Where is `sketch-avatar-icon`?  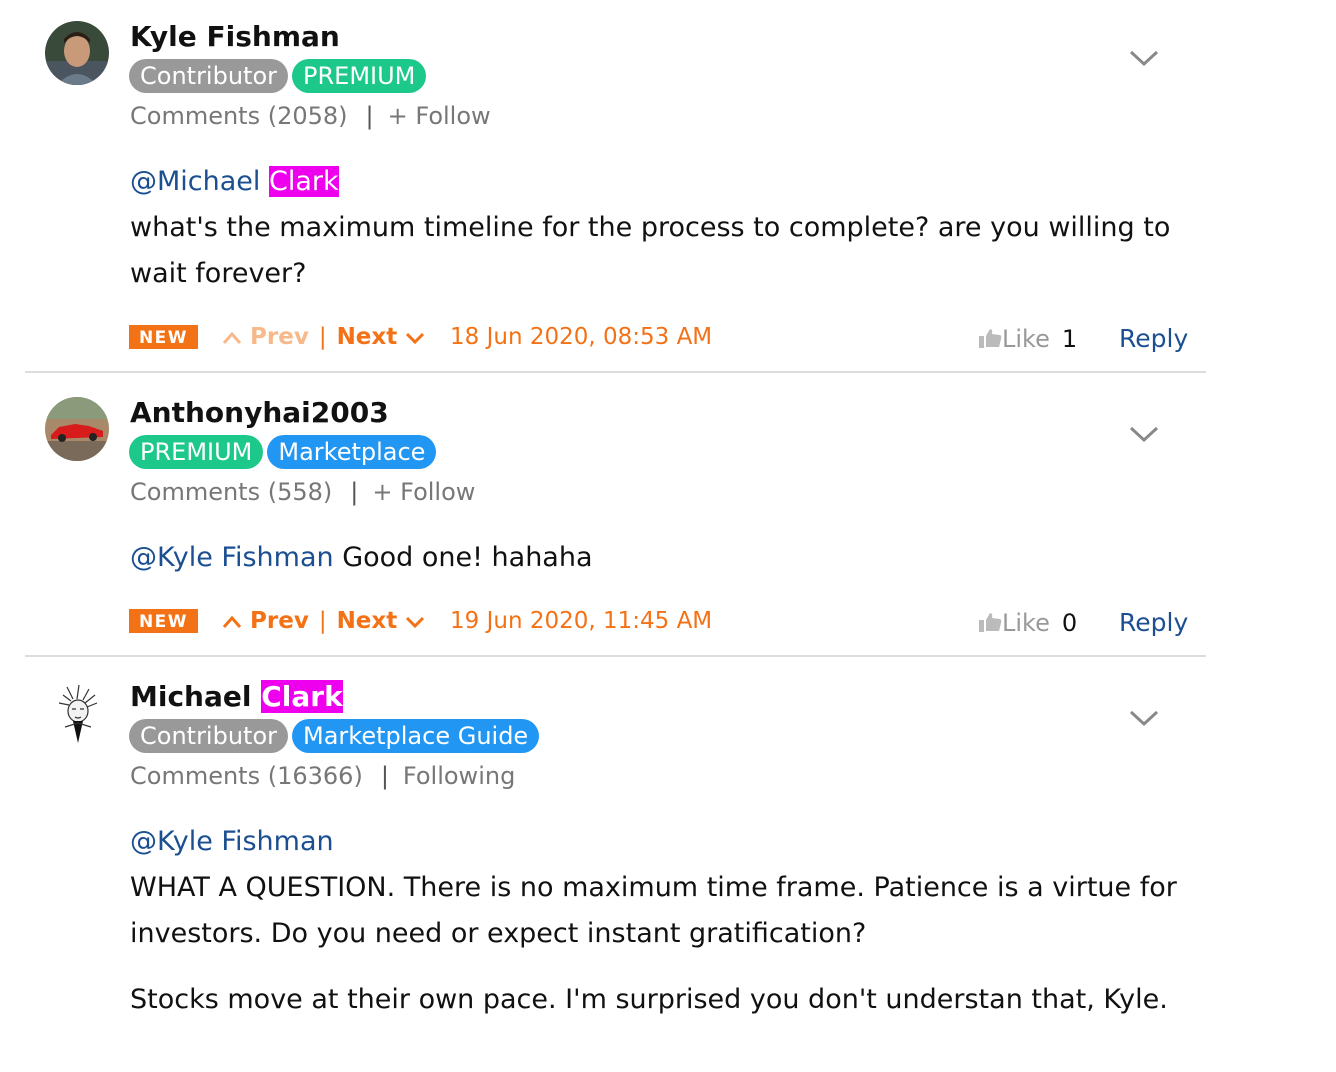
sketch-avatar-icon is located at coordinates (77, 713).